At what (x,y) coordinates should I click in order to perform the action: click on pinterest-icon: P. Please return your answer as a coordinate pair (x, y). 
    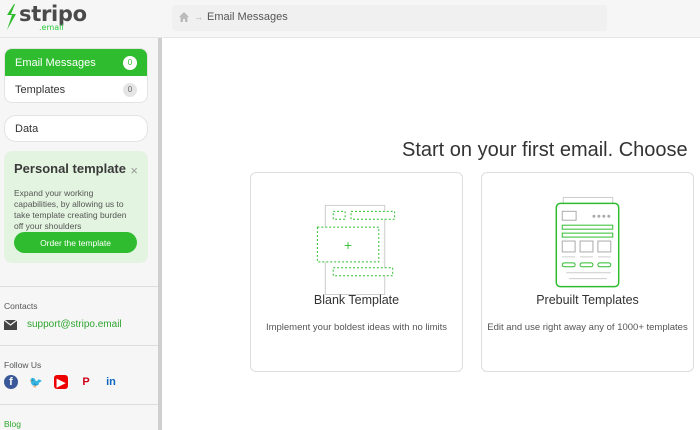
    Looking at the image, I should click on (86, 382).